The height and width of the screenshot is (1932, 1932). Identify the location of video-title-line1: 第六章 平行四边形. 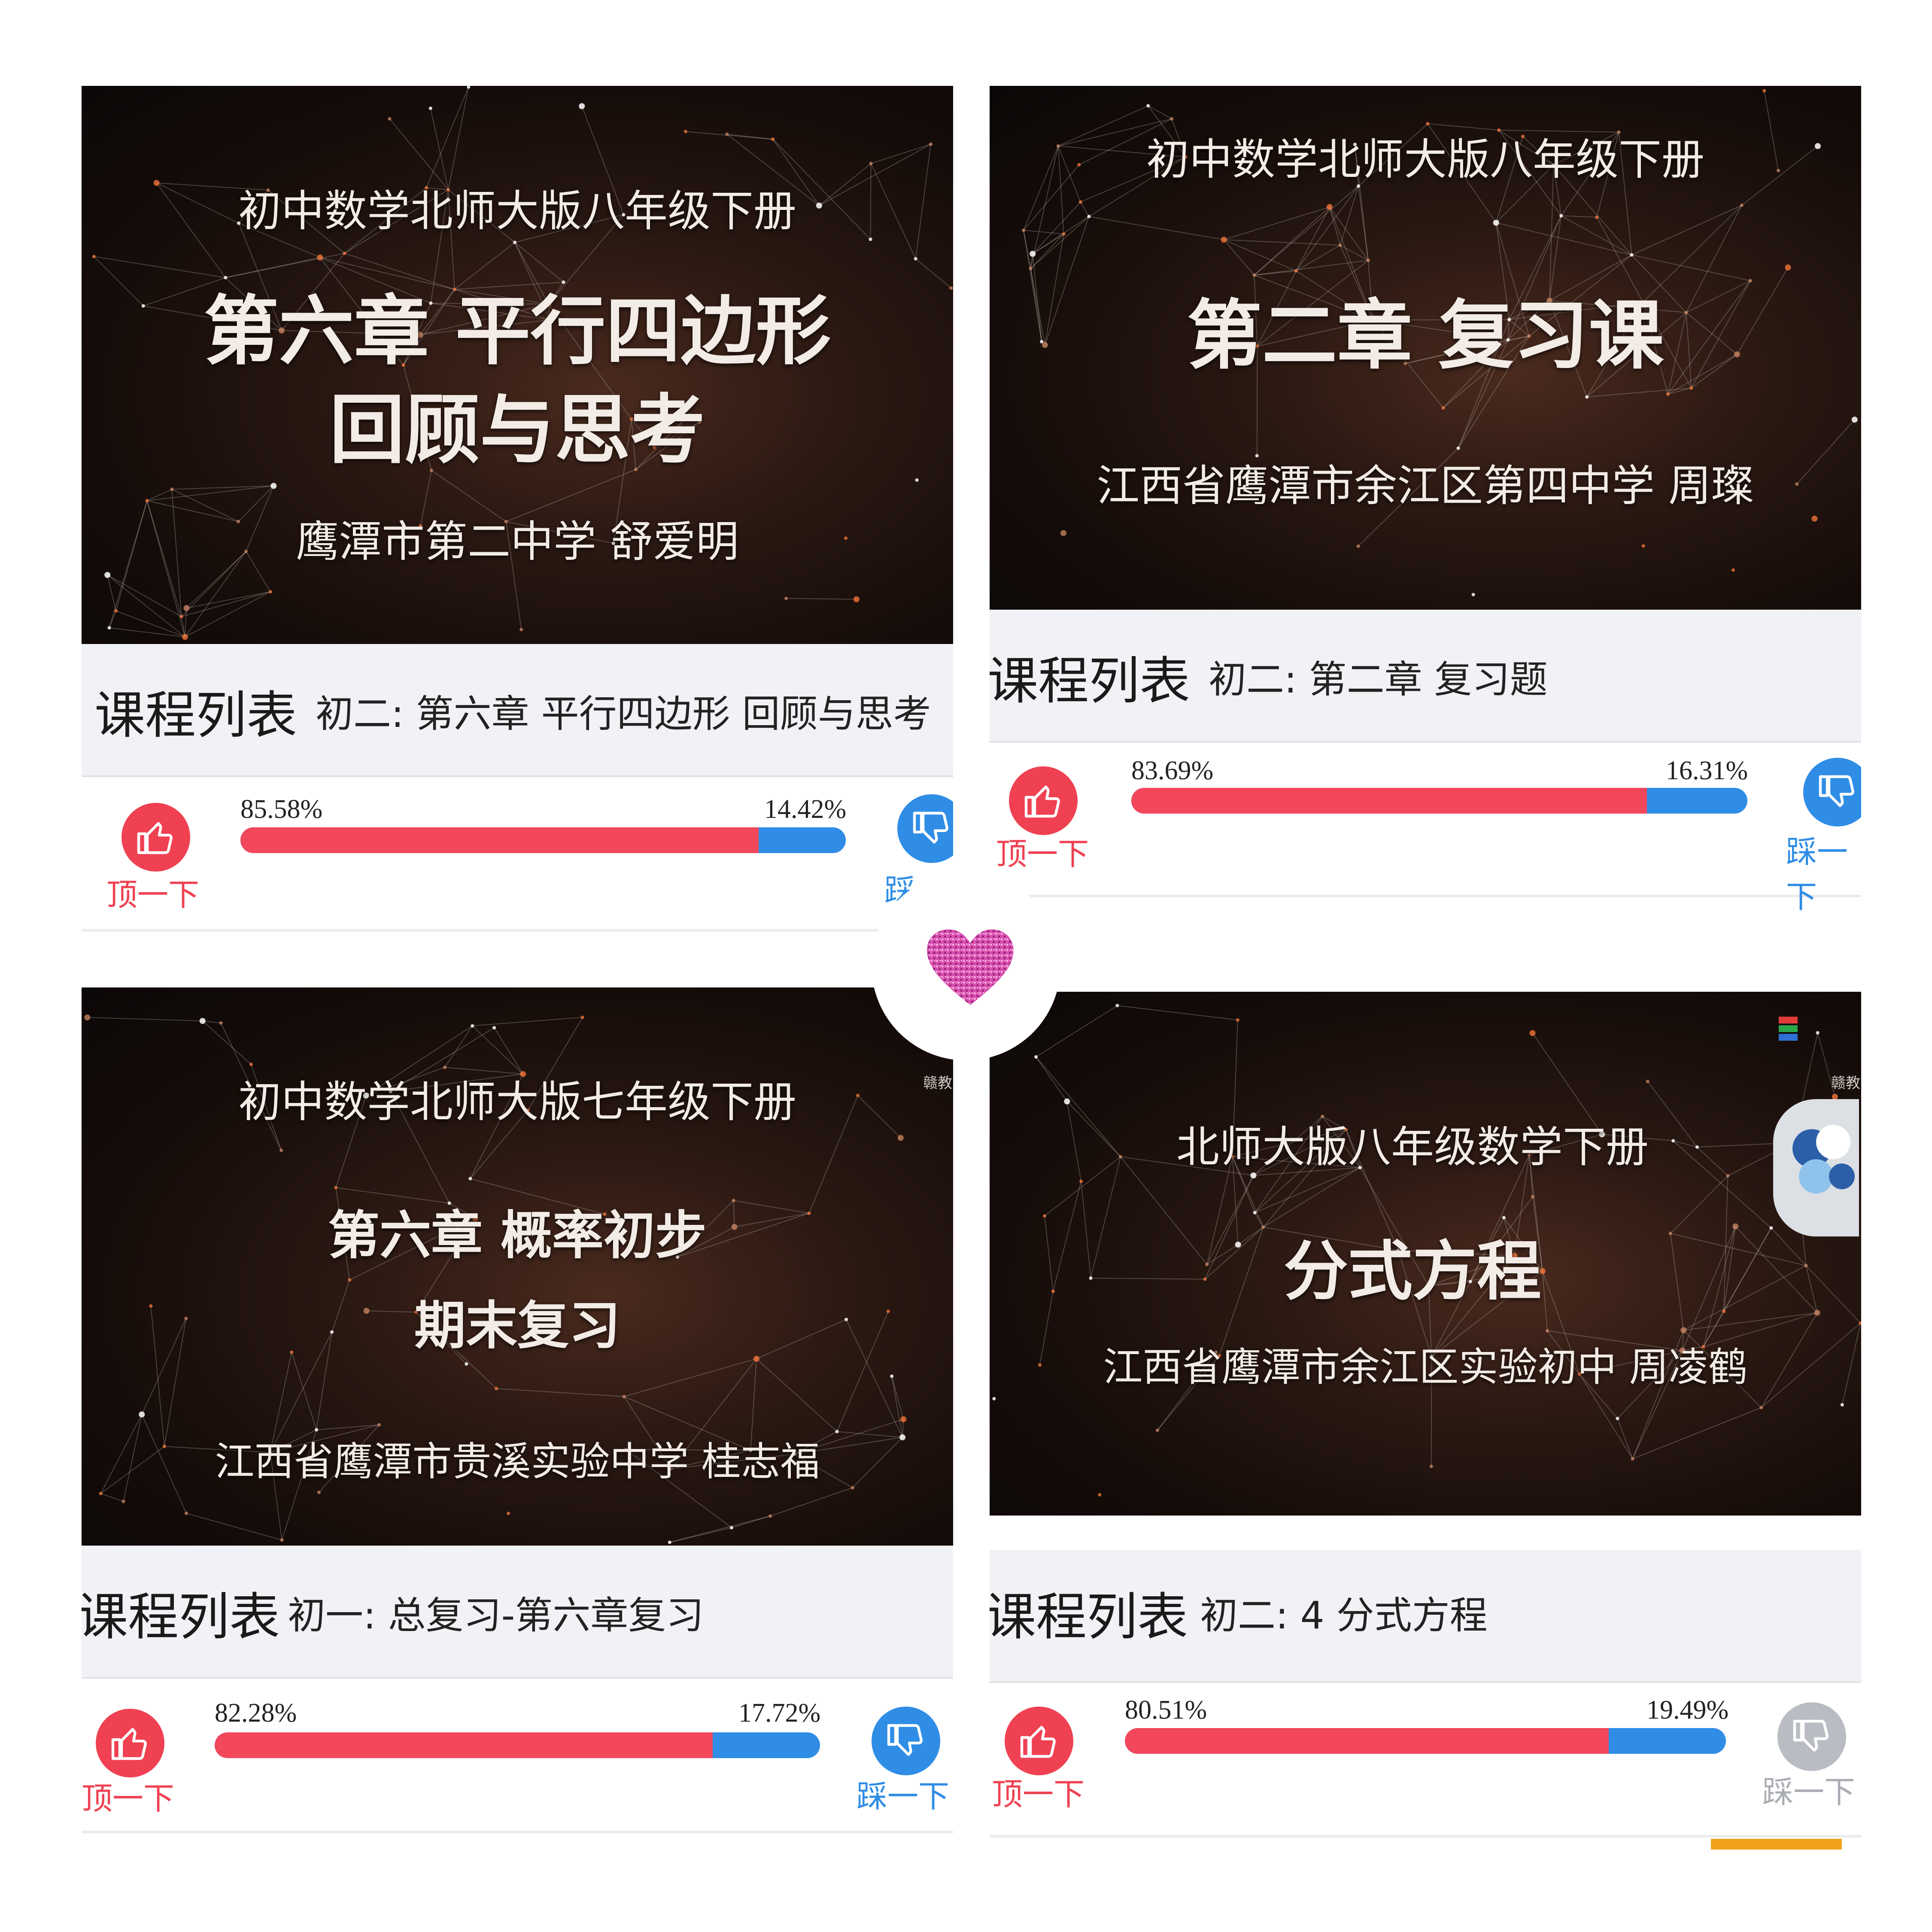
(517, 332).